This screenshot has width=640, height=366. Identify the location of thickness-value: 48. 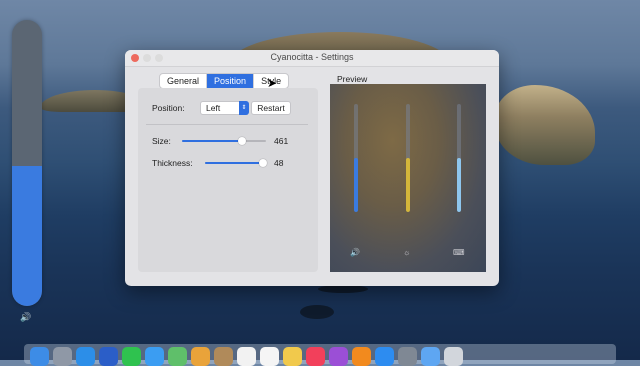
(279, 163).